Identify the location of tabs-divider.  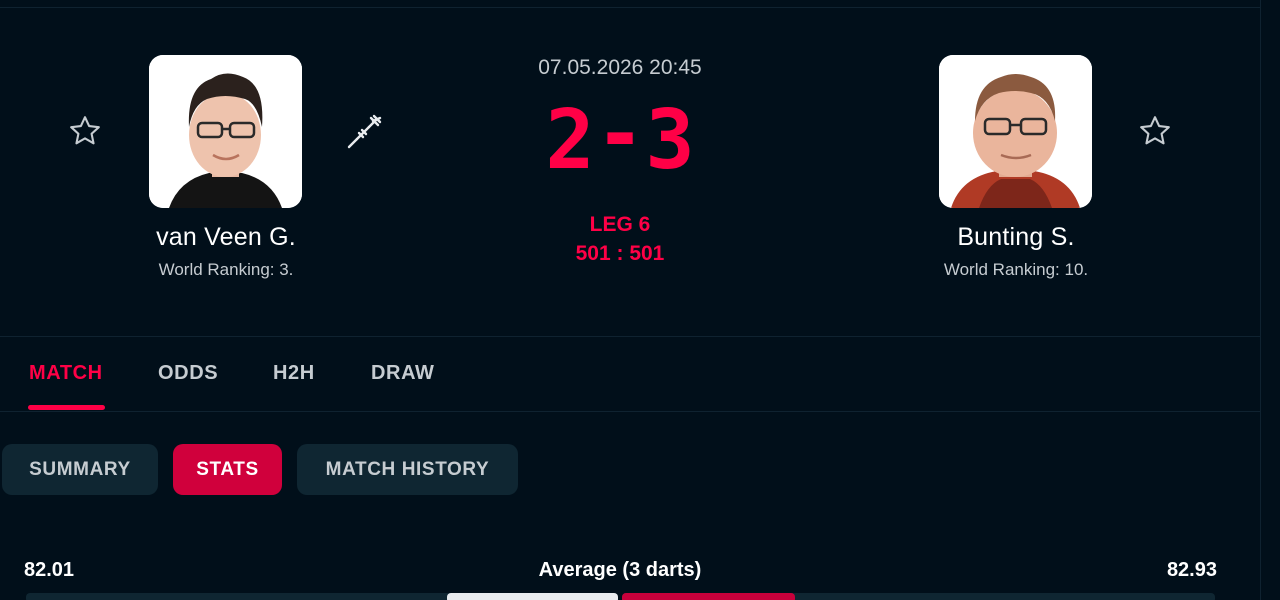
(630, 411).